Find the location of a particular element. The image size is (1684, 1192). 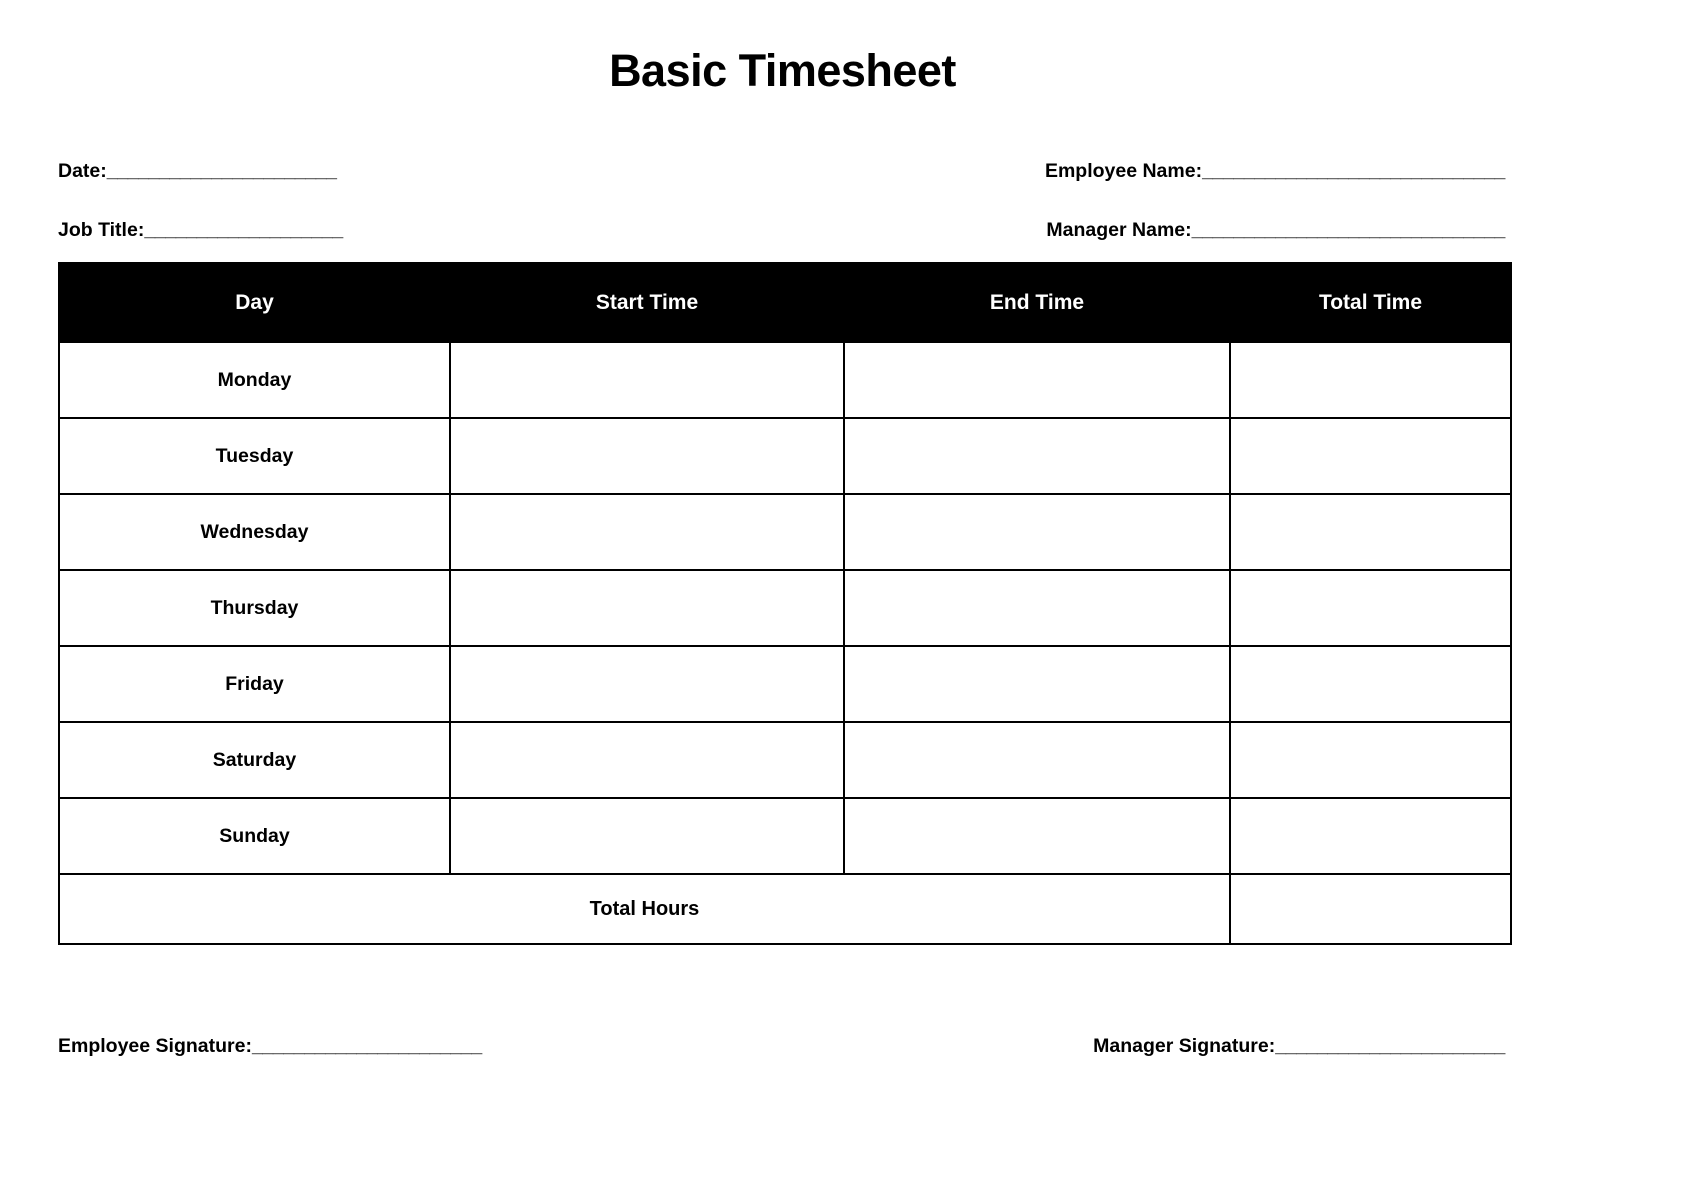

day-label-friday: Friday is located at coordinates (254, 684).